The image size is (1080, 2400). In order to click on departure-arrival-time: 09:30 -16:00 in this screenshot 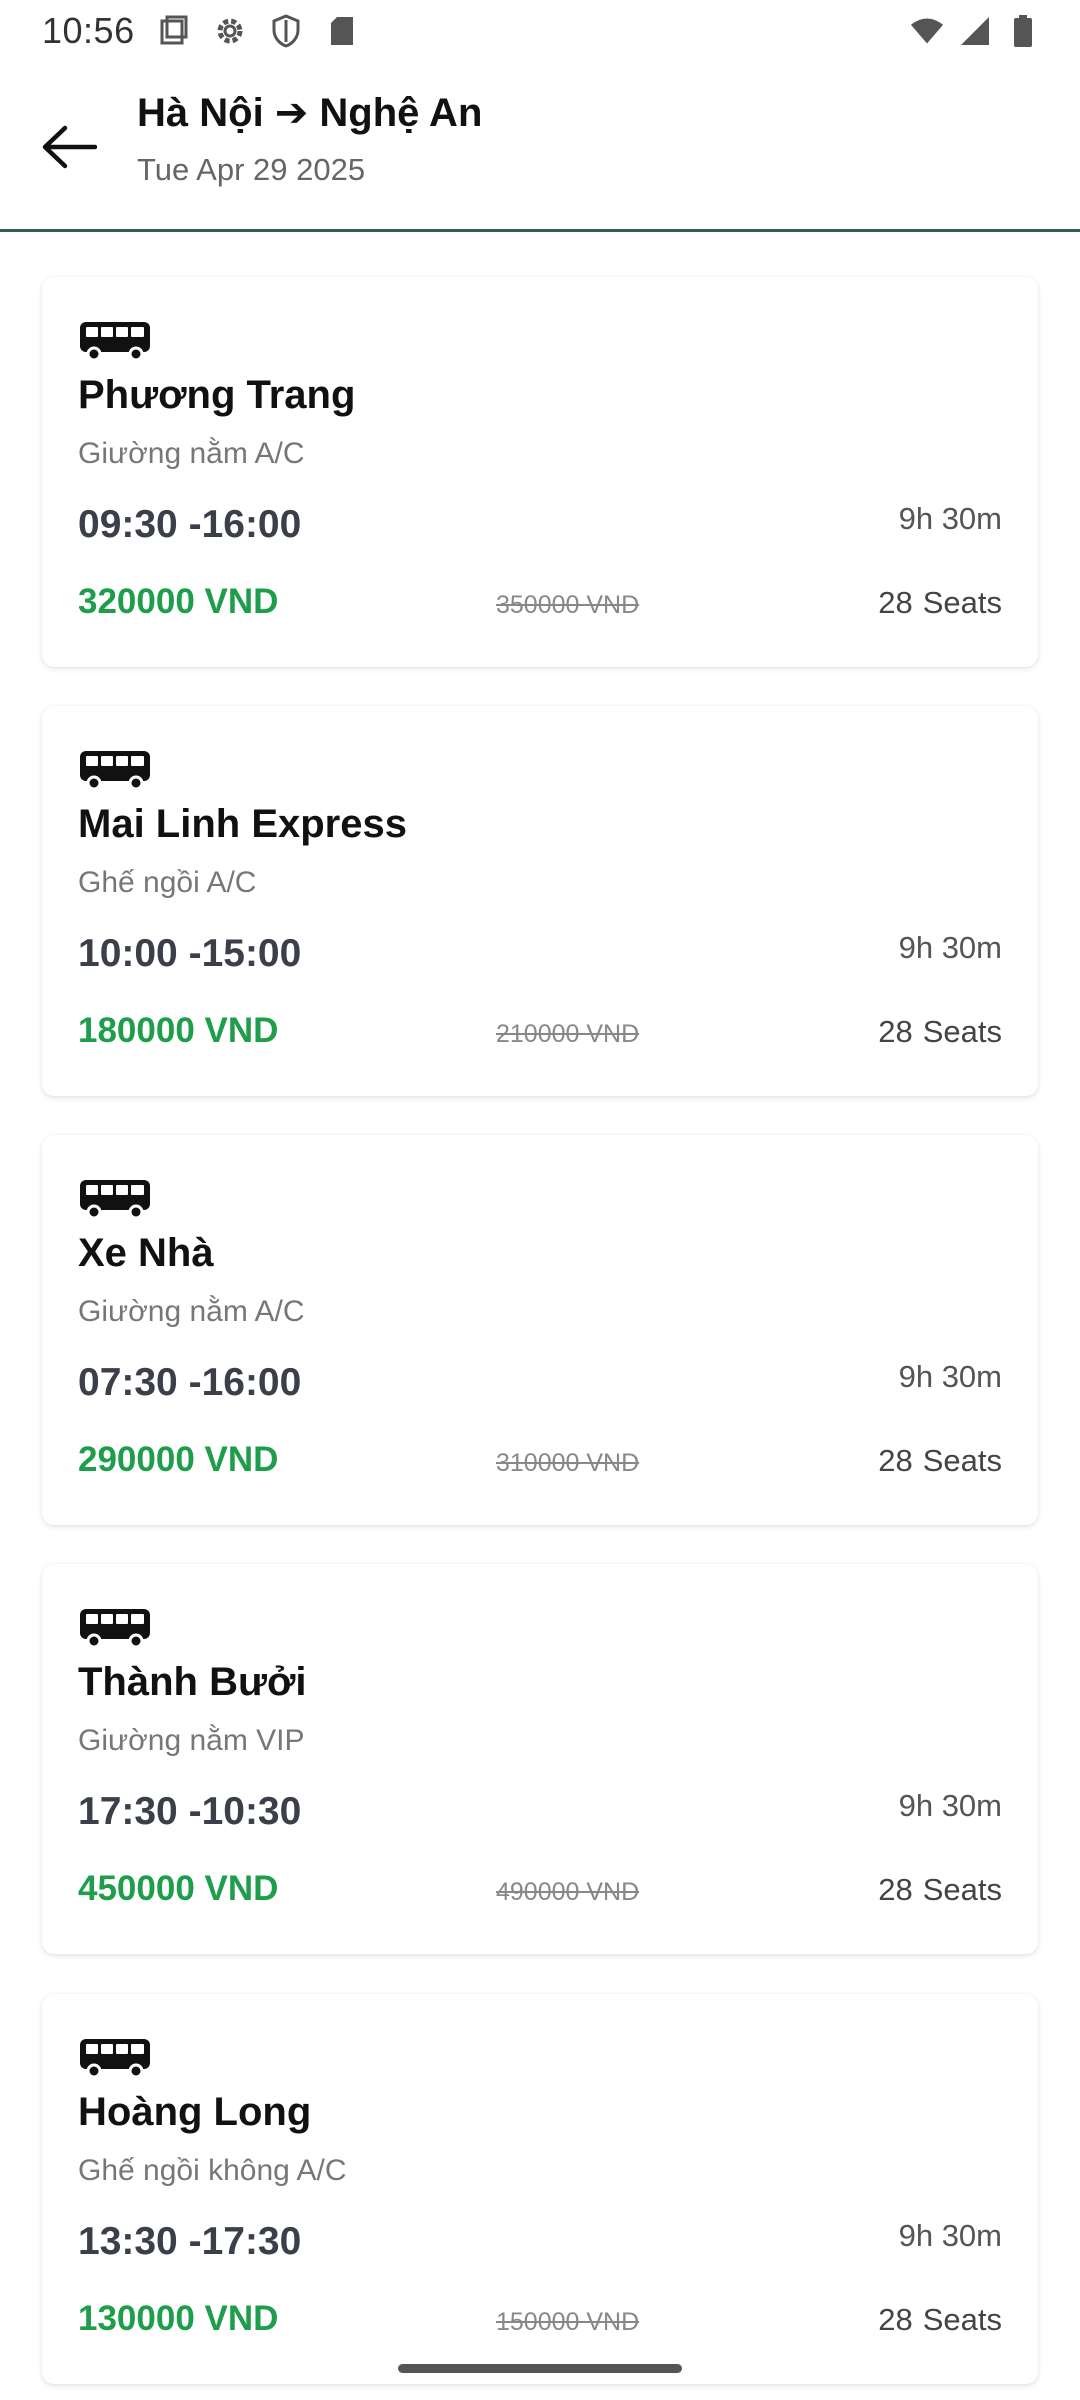, I will do `click(190, 524)`.